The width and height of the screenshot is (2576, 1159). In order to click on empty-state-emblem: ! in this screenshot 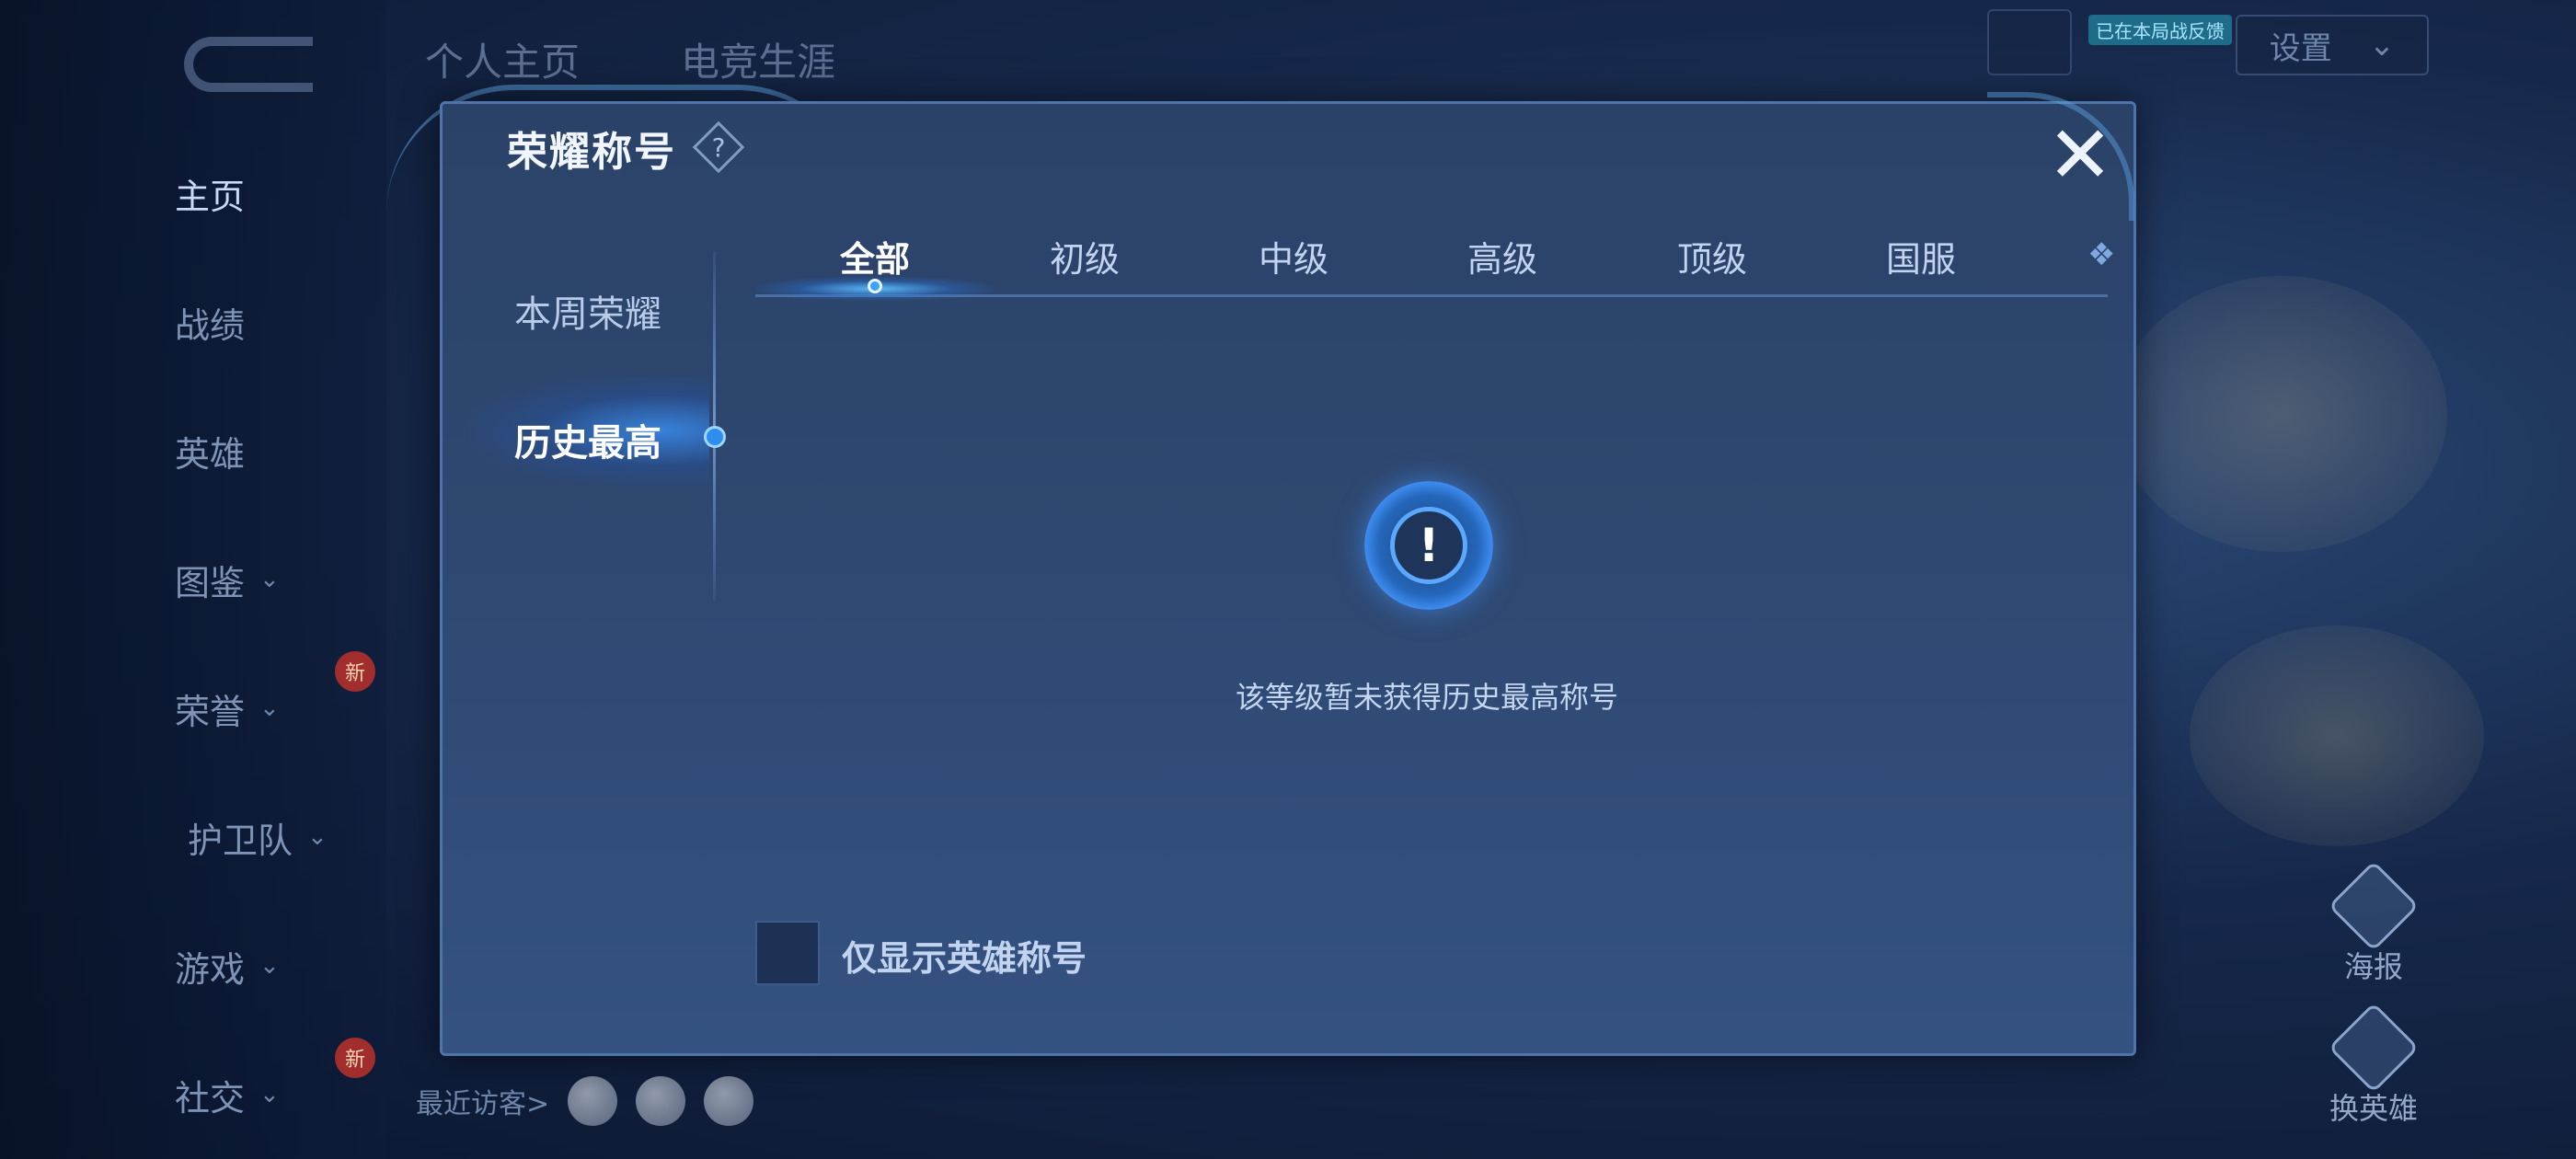, I will do `click(1428, 545)`.